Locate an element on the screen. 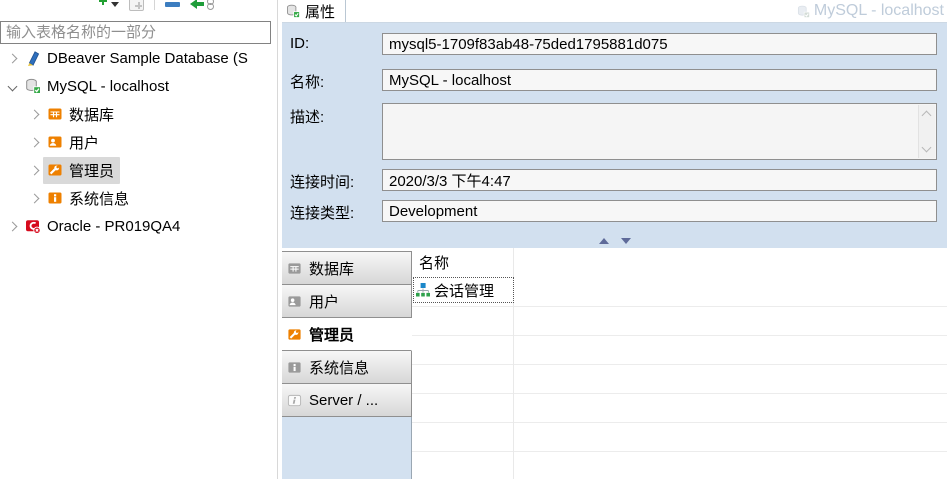 Image resolution: width=947 pixels, height=479 pixels. vtab-users: 用户 is located at coordinates (347, 301).